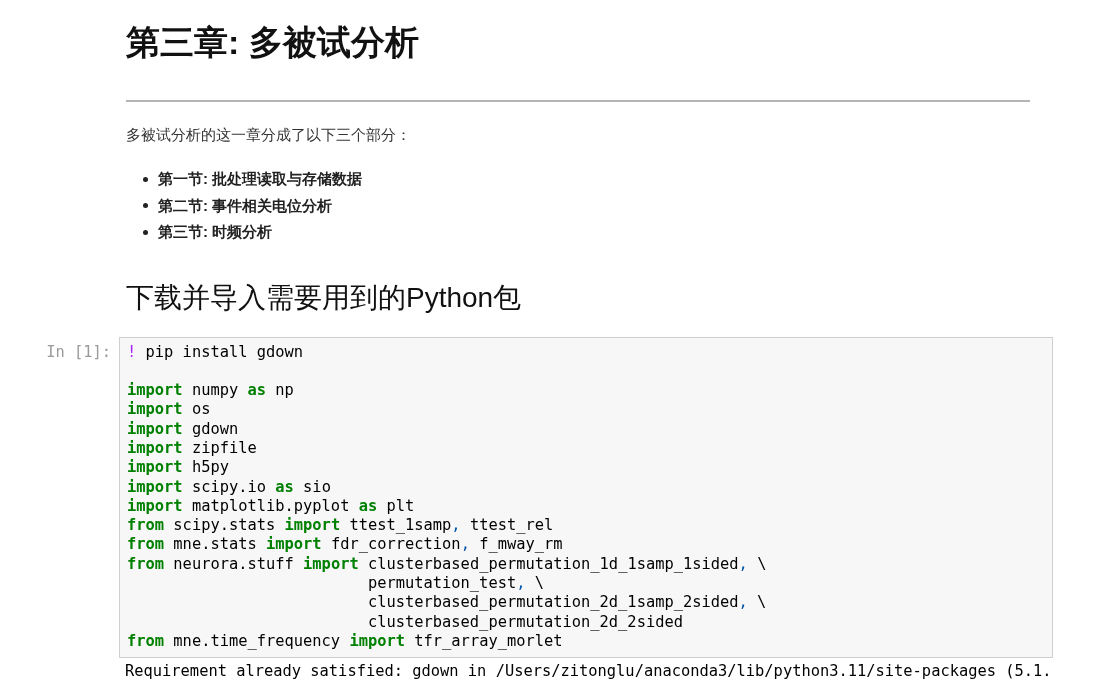 The image size is (1104, 685). I want to click on list-item-text: 第二节: 事件相关电位分析, so click(245, 205).